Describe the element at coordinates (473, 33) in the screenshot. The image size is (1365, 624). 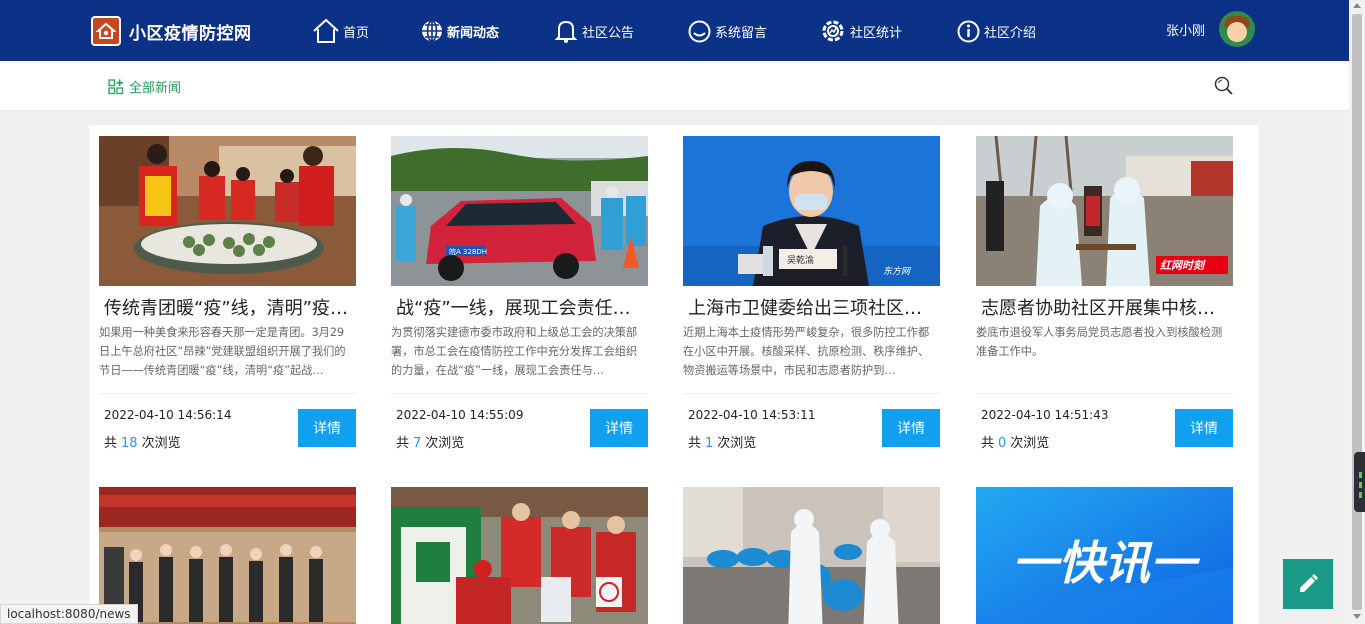
I see `nav-label: 新闻动态` at that location.